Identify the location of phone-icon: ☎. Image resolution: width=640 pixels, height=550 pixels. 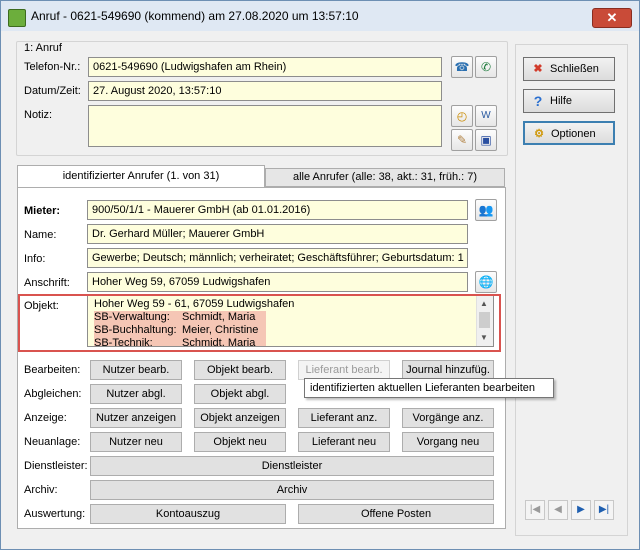
(462, 67).